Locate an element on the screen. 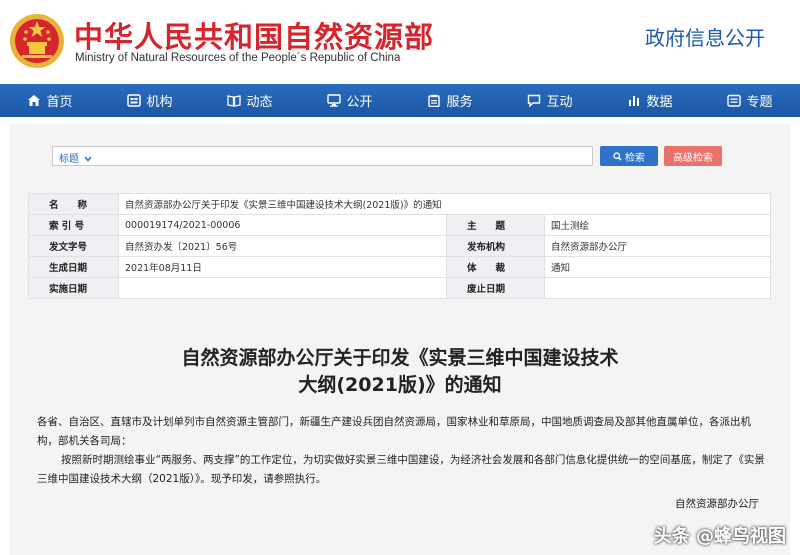  table-row: 生成日期 2021年08月11日 体 裁 通知 is located at coordinates (400, 267).